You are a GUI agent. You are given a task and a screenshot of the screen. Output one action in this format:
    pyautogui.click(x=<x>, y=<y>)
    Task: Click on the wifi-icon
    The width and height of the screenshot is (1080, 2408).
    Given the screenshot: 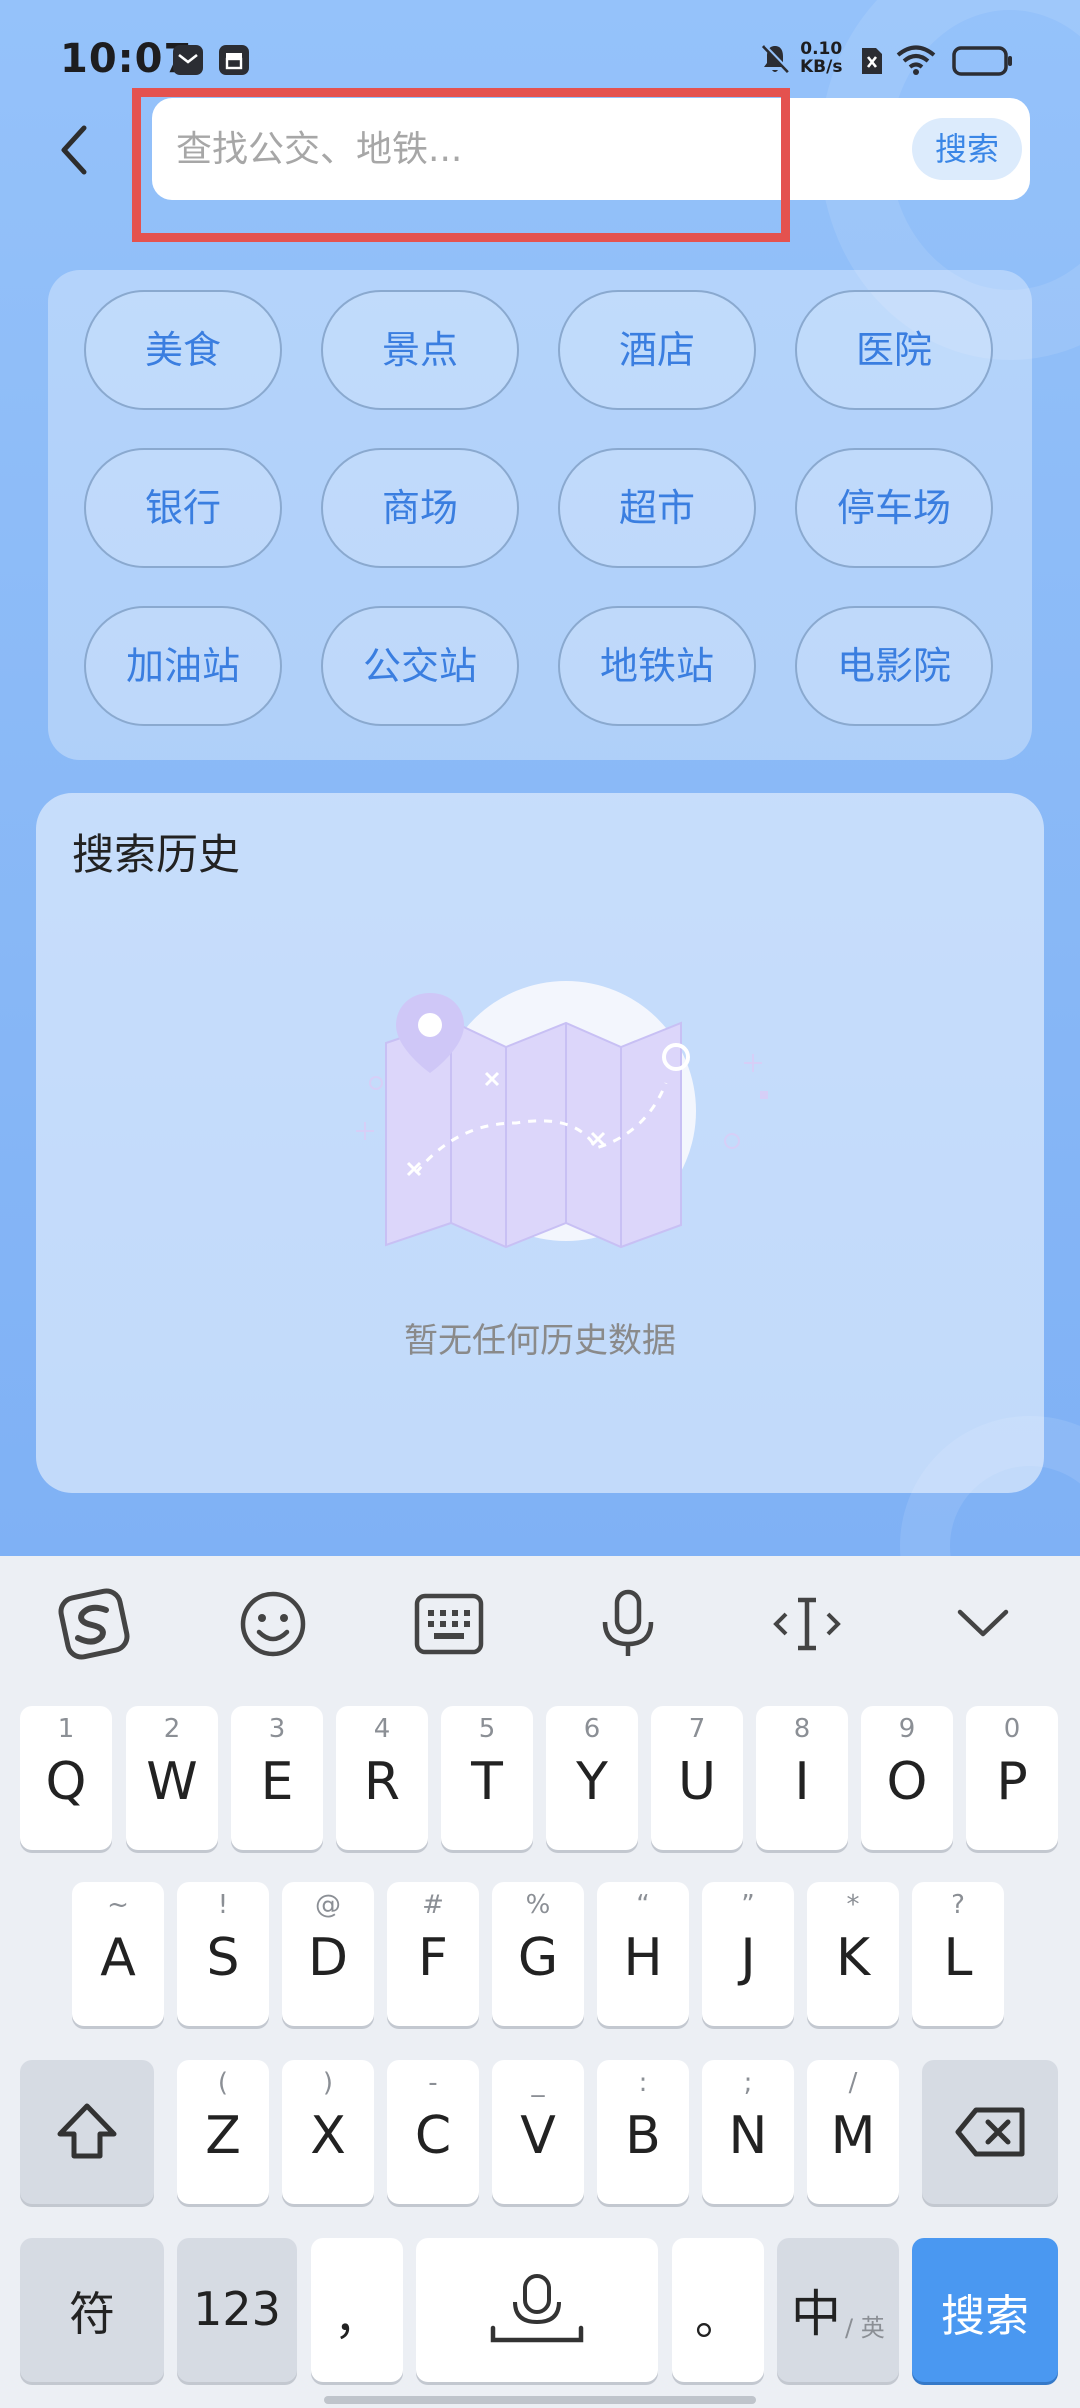 What is the action you would take?
    pyautogui.click(x=916, y=60)
    